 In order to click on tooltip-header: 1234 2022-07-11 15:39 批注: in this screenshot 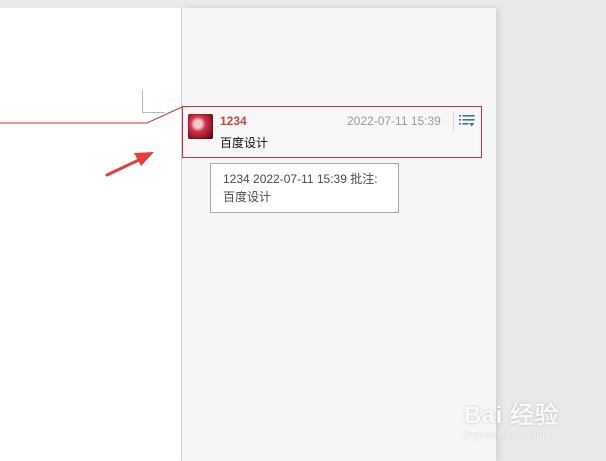, I will do `click(300, 179)`.